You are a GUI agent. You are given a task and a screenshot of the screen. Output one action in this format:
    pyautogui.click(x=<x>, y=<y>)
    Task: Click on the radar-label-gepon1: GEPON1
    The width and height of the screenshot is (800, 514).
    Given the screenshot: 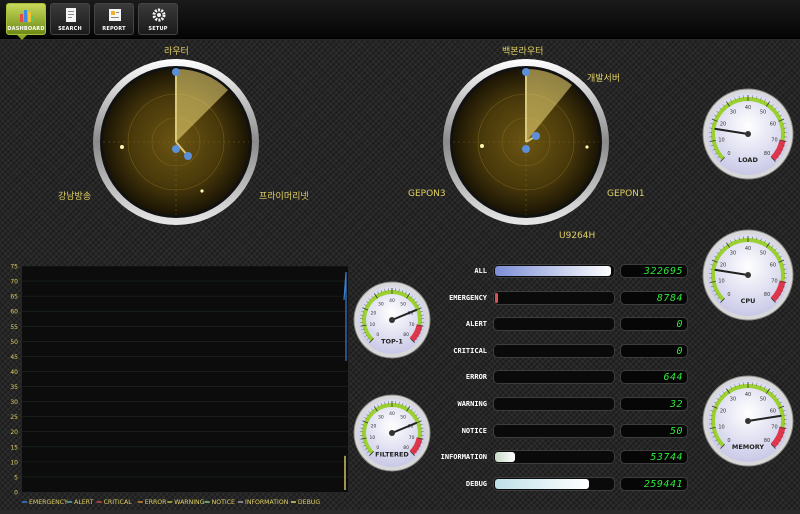 What is the action you would take?
    pyautogui.click(x=626, y=194)
    